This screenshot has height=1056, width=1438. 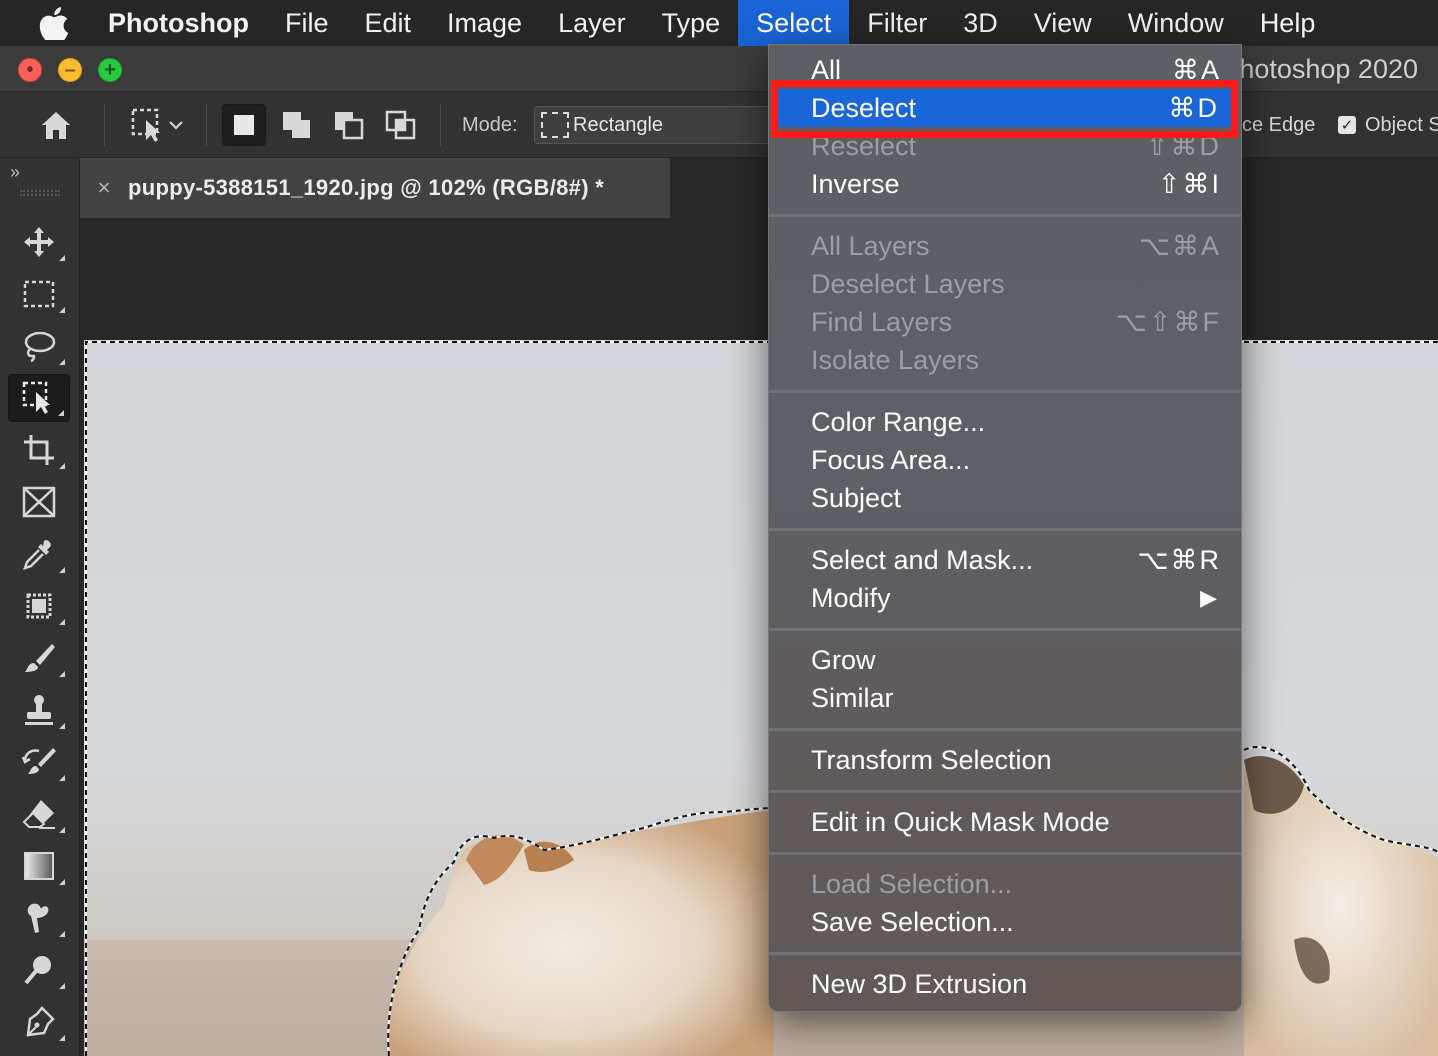 What do you see at coordinates (40, 193) in the screenshot?
I see `panel-grip` at bounding box center [40, 193].